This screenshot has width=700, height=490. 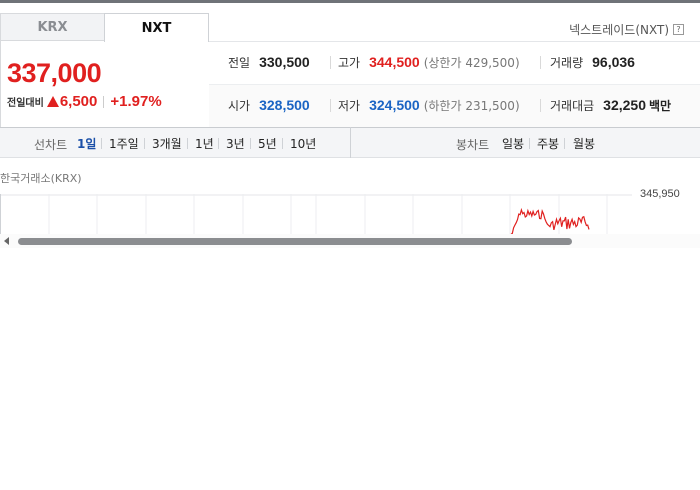 I want to click on stat-prev-close: 전일 330,500, so click(x=269, y=62).